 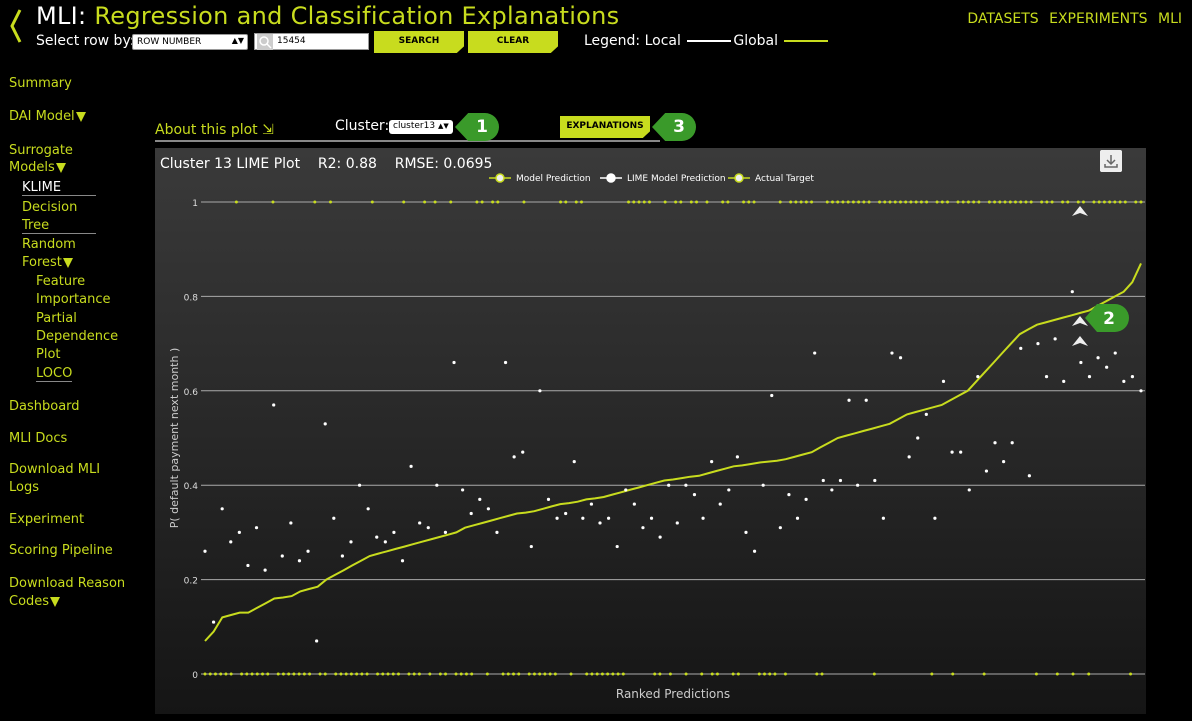 I want to click on sidebar-item-label: Models, so click(x=32, y=167).